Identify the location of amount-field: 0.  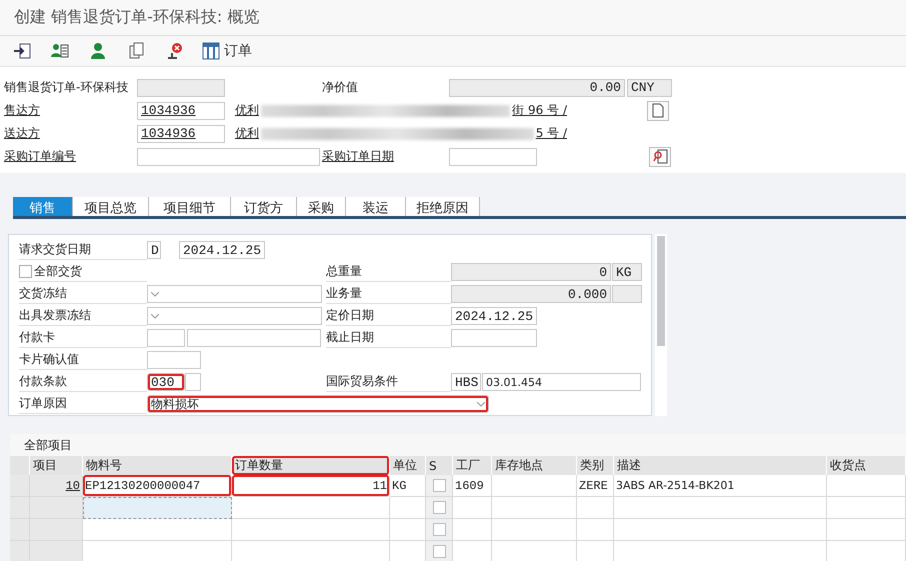
(531, 272).